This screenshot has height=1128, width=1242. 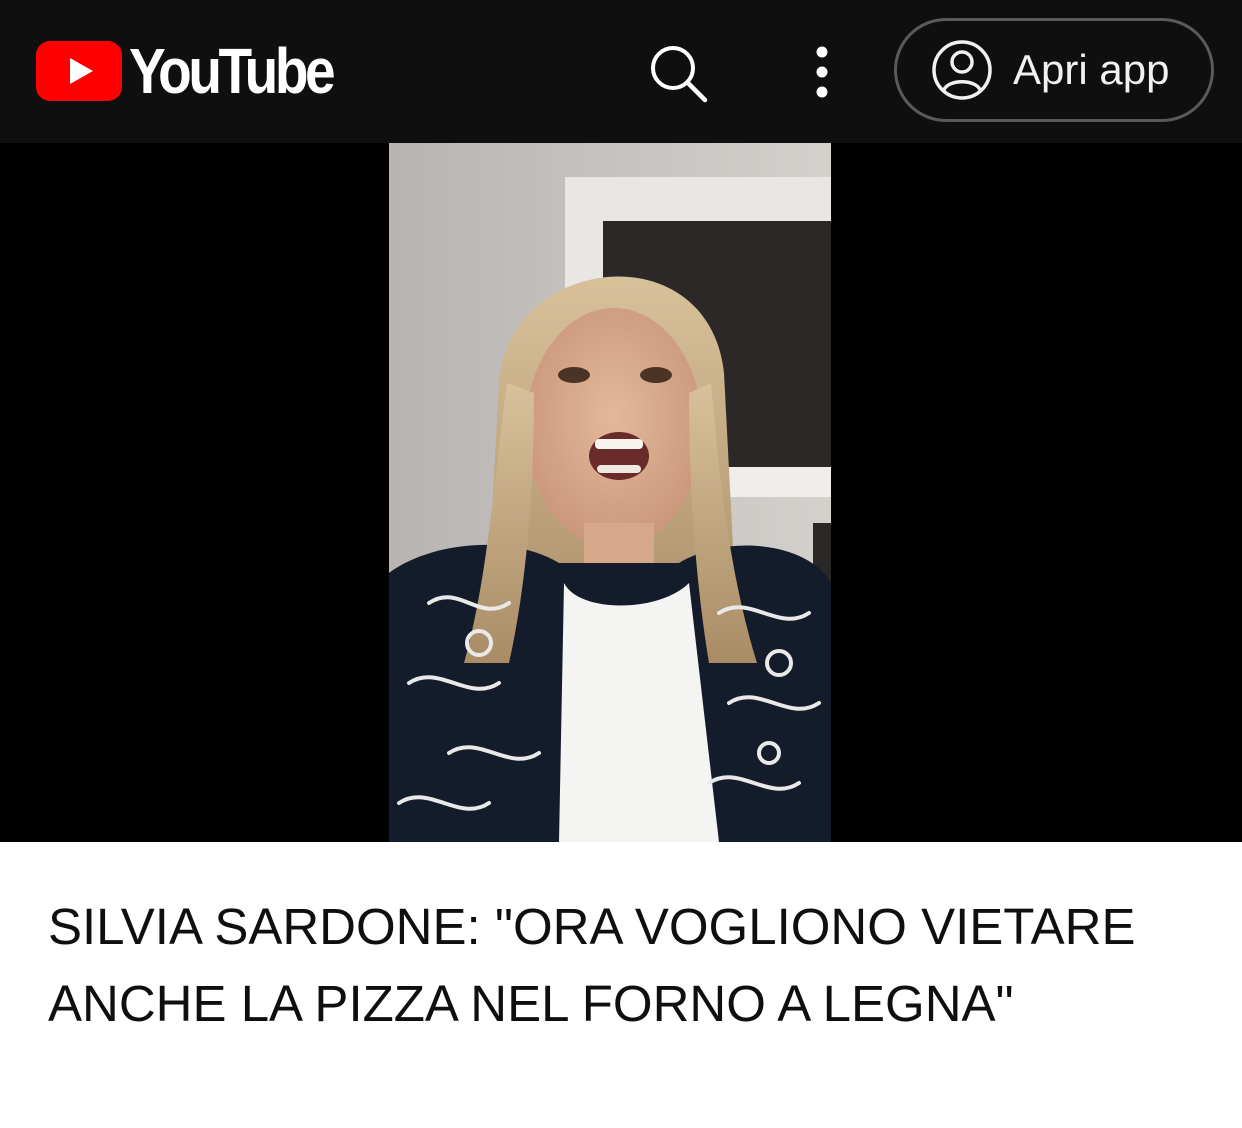 I want to click on search-icon, so click(x=679, y=74).